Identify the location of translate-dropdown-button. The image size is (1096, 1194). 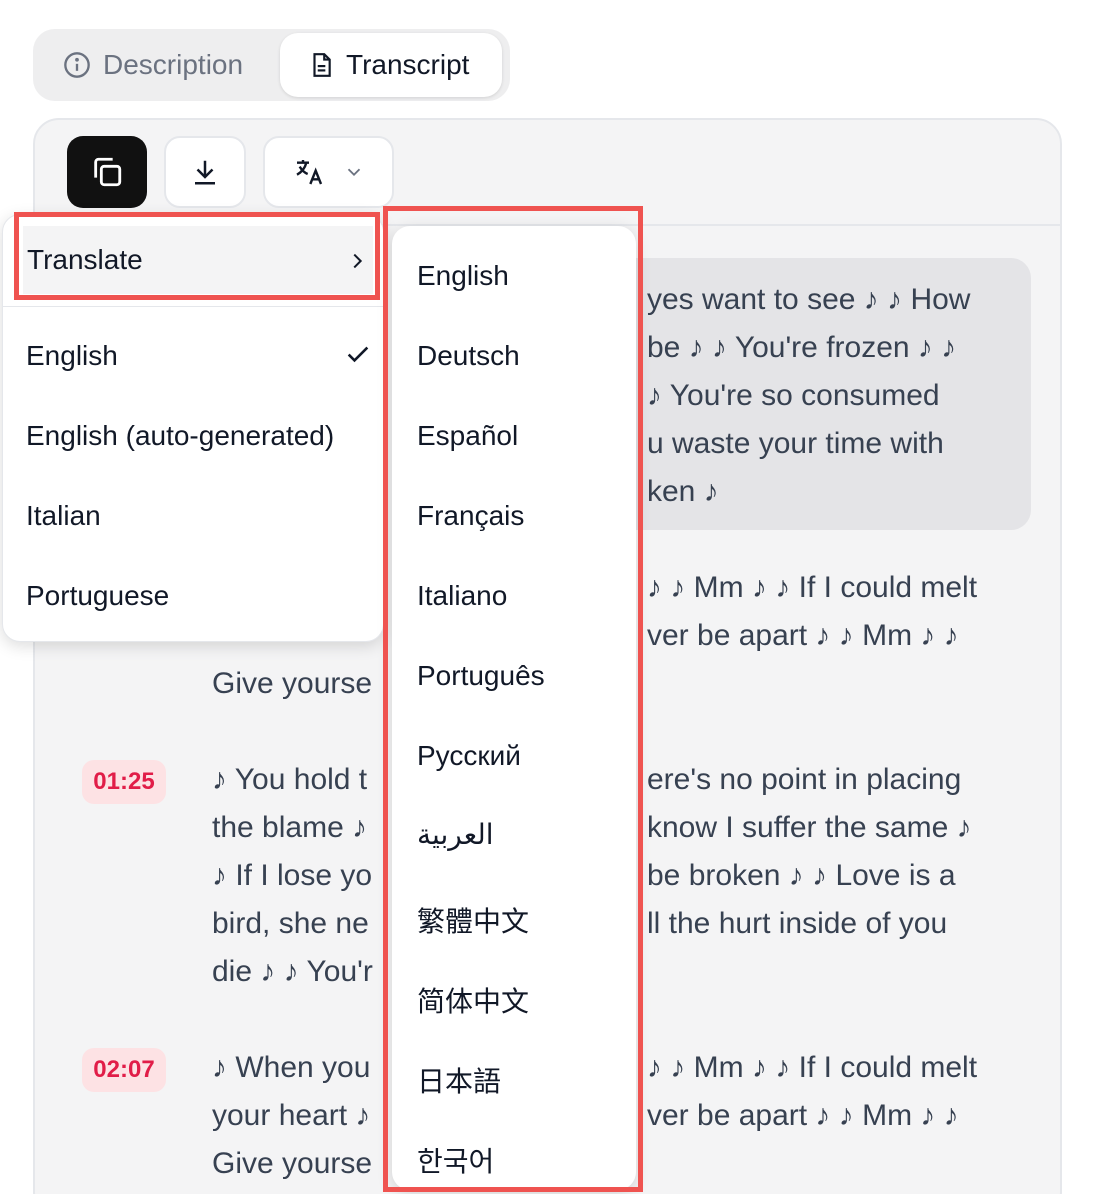
(328, 172).